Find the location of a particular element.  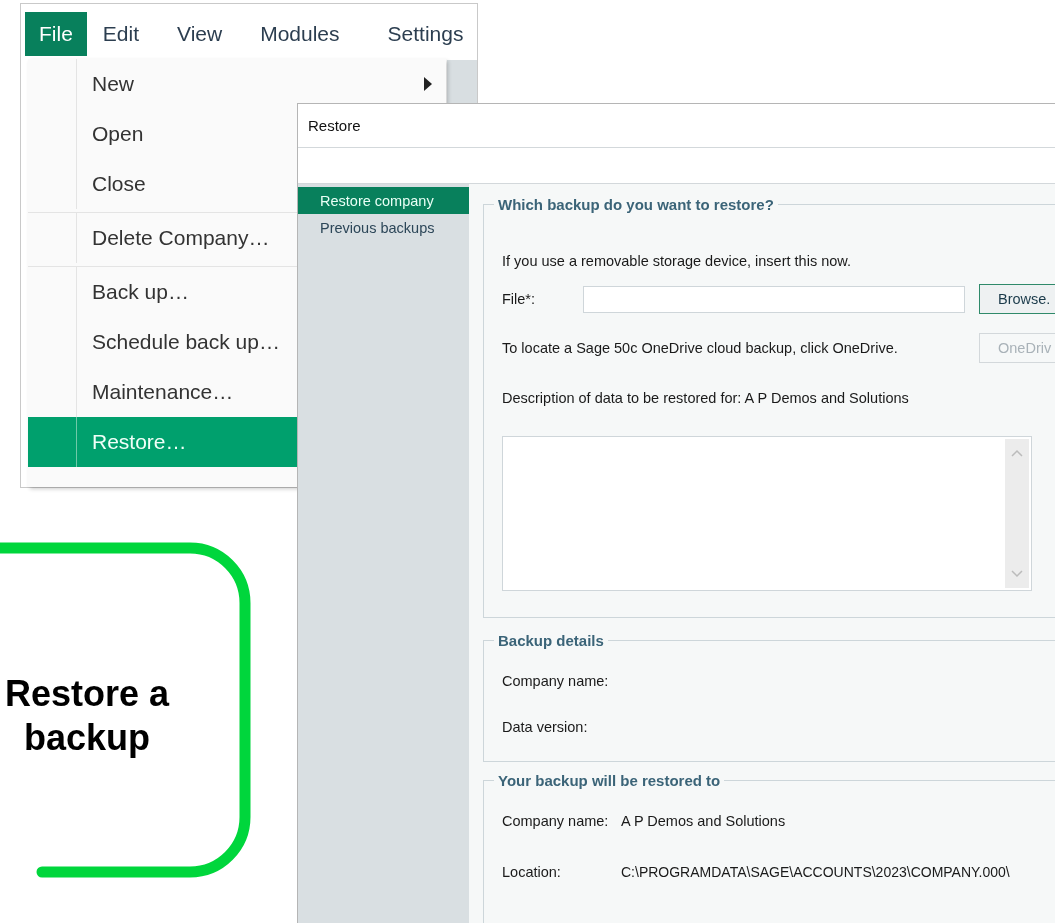

menu-tab: Modules is located at coordinates (309, 34).